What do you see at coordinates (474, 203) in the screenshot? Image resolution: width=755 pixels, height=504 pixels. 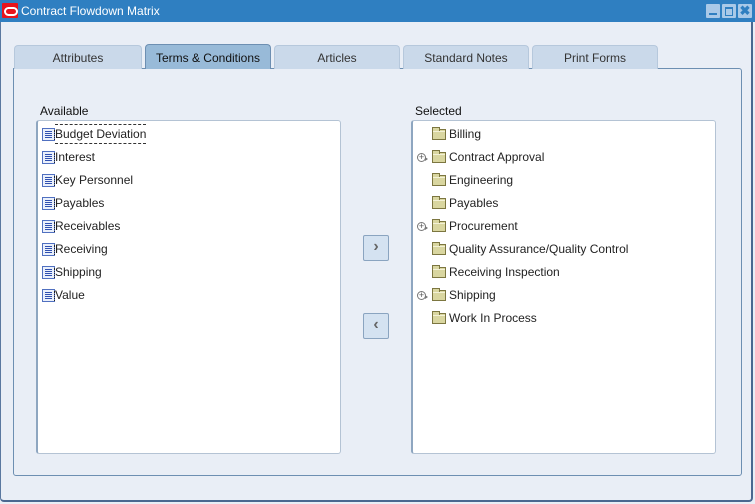 I see `tree-node-label: Payables` at bounding box center [474, 203].